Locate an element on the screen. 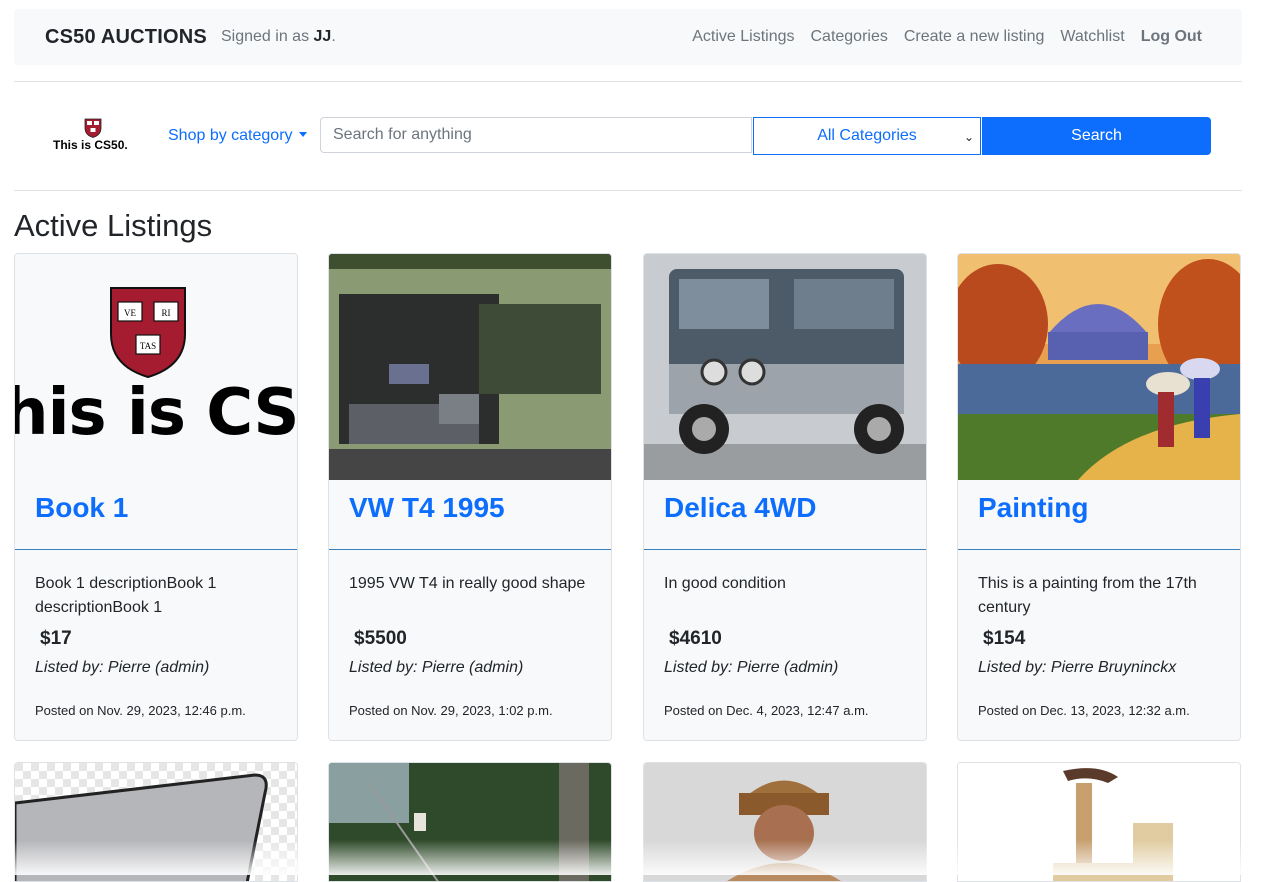  nav-active-listings: Active Listings is located at coordinates (743, 37).